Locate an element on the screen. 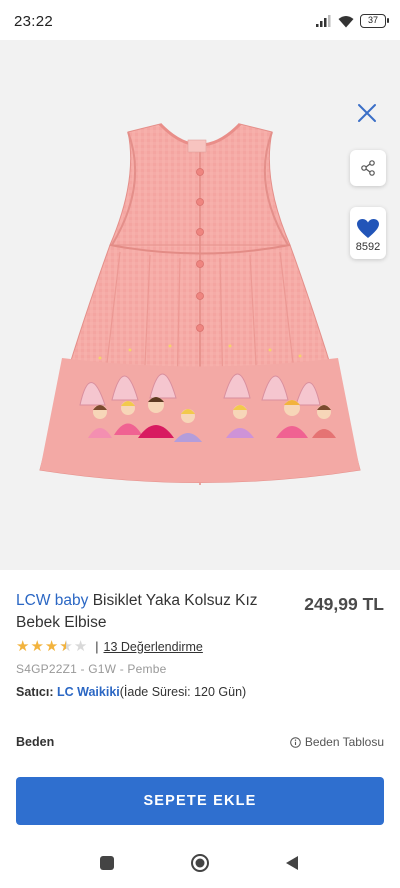  size-chart-label: Beden Tablosu is located at coordinates (344, 742).